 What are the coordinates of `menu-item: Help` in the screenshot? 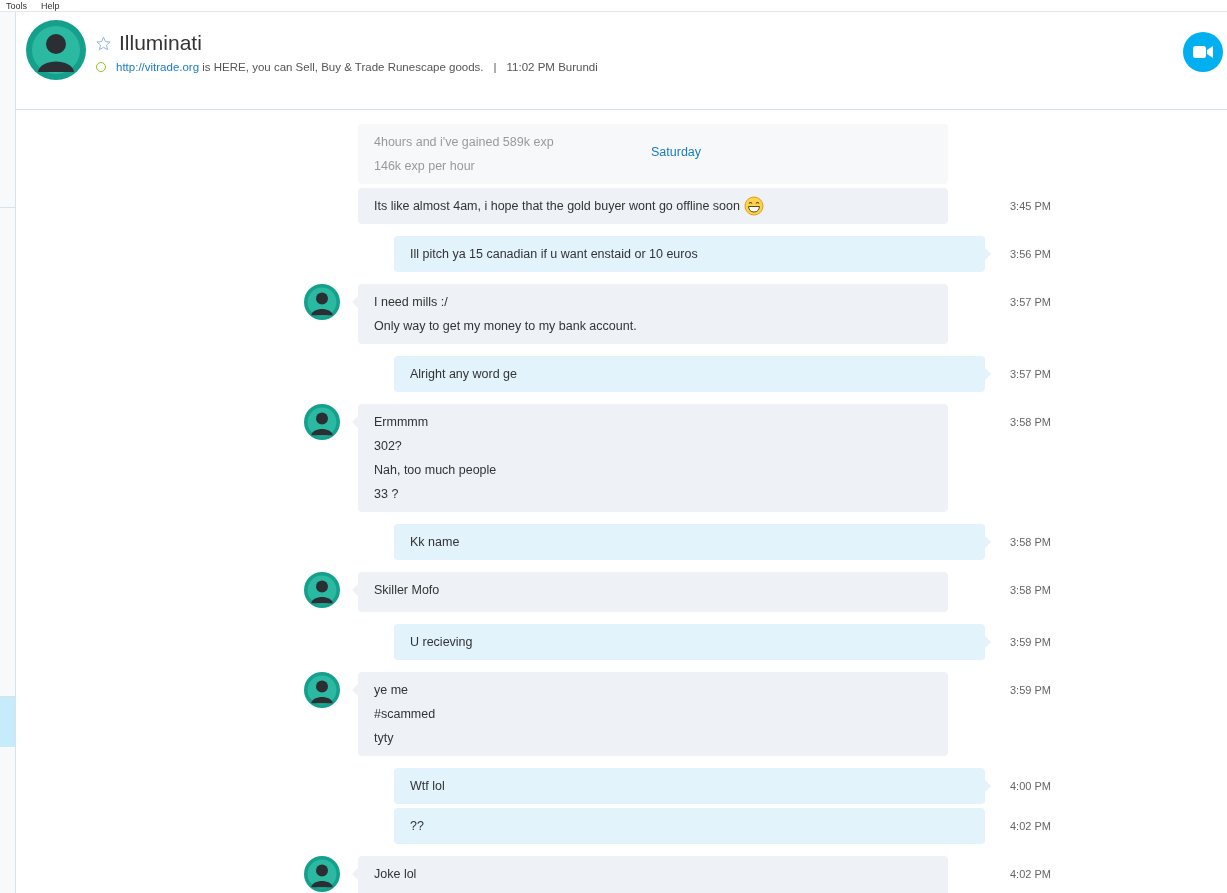 It's located at (50, 5).